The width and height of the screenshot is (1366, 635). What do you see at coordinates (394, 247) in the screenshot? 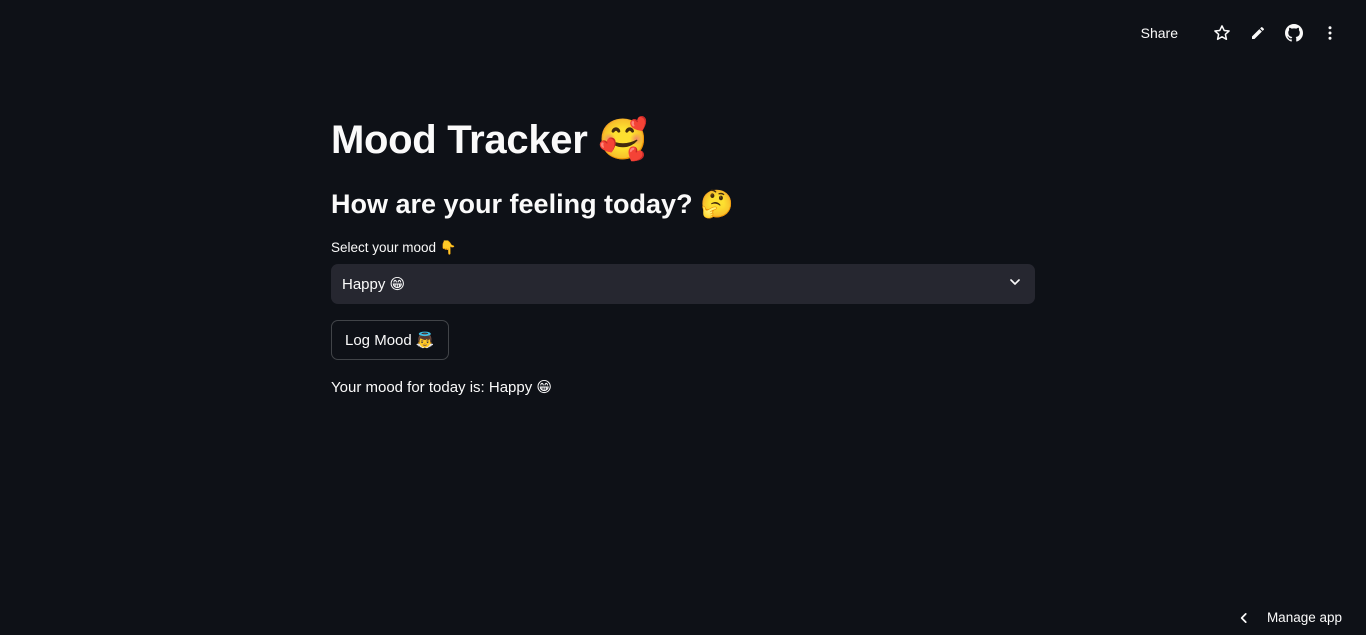
I see `mood-select-label: Select your mood 👇` at bounding box center [394, 247].